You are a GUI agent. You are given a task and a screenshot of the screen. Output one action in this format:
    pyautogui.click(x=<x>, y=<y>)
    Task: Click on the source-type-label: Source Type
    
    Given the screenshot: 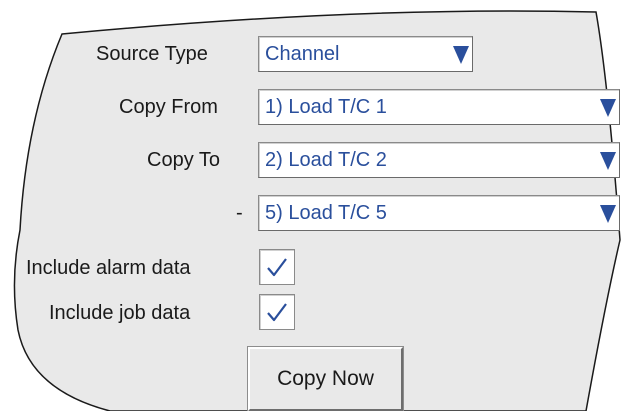 What is the action you would take?
    pyautogui.click(x=152, y=54)
    